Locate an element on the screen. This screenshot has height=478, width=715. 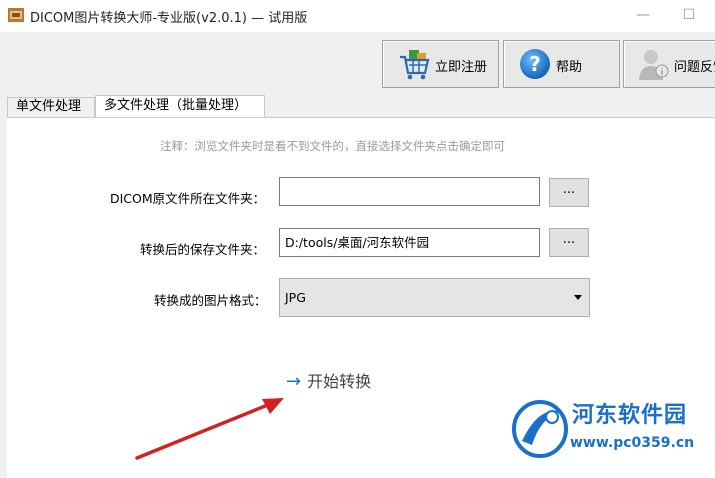
start-convert-link: → 开始转换 is located at coordinates (328, 380).